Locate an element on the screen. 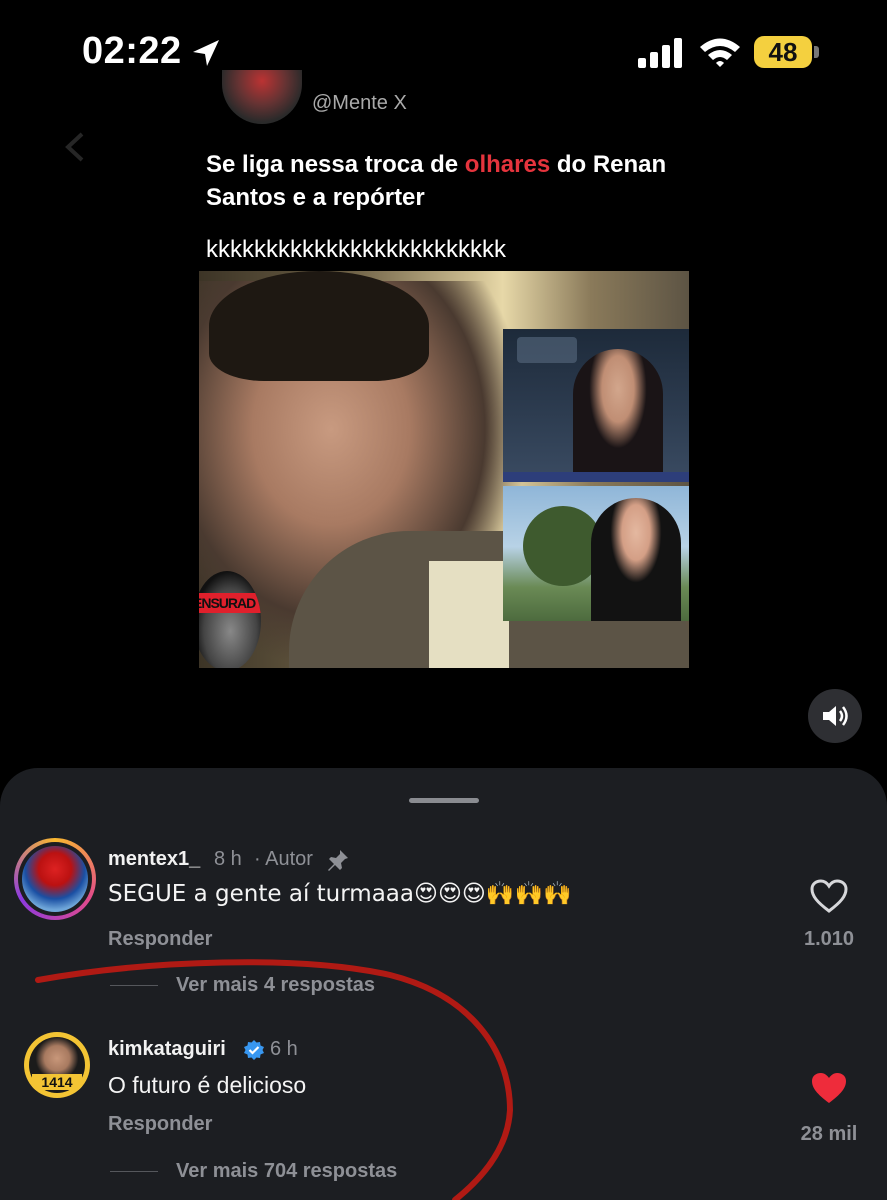  cellular-signal-icon is located at coordinates (660, 53).